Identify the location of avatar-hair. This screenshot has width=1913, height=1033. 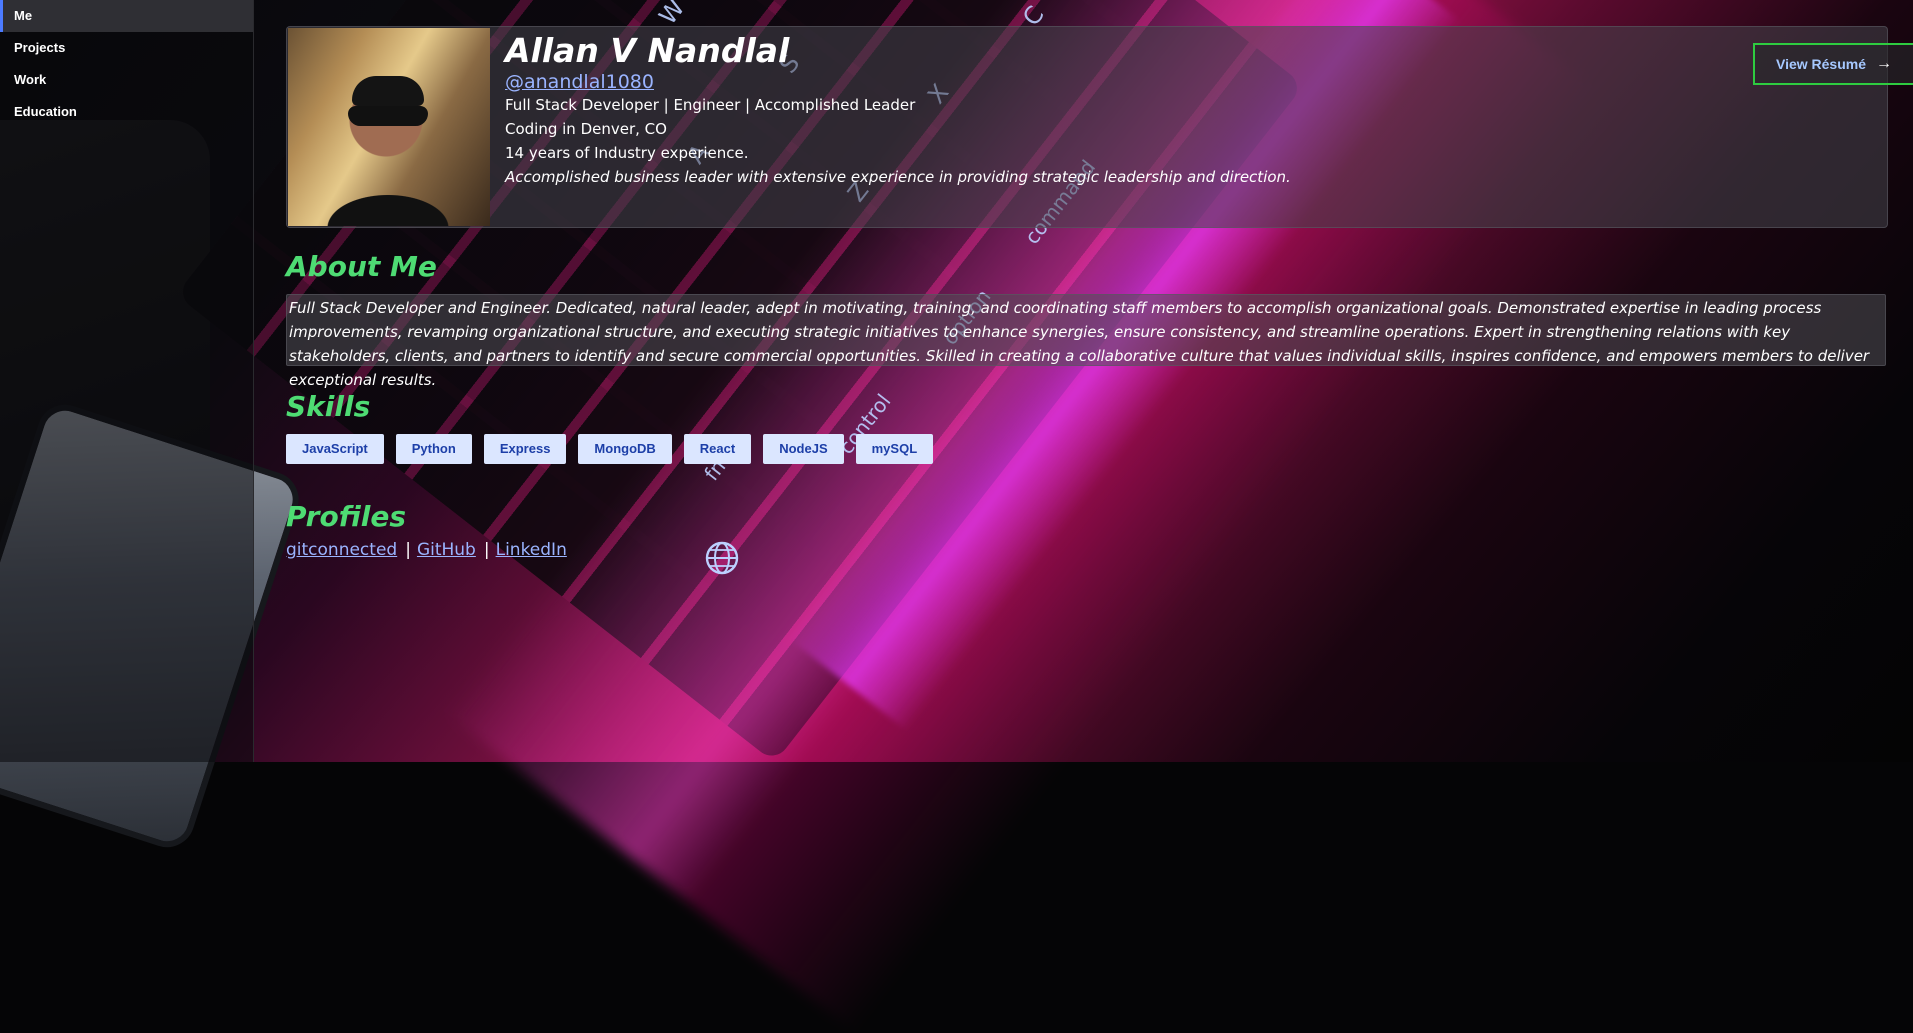
(388, 91).